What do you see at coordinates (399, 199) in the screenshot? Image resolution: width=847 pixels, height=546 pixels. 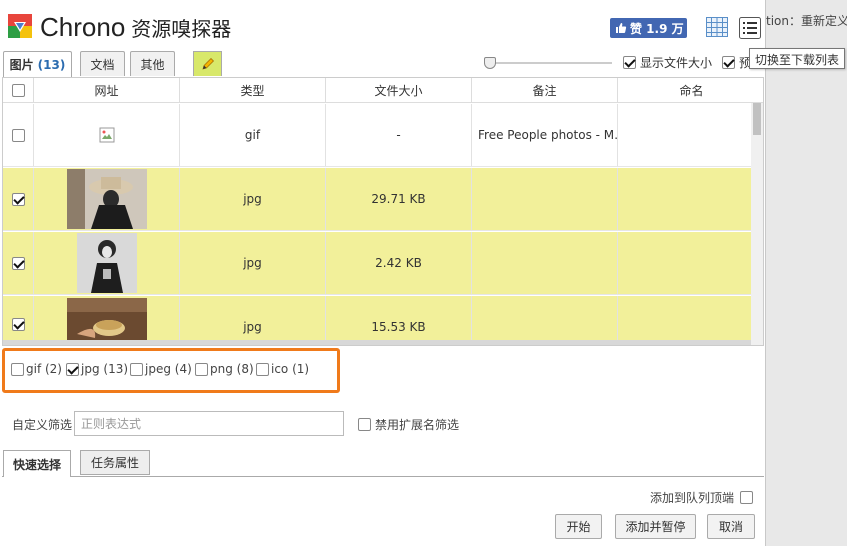 I see `size-cell: 29.71 KB` at bounding box center [399, 199].